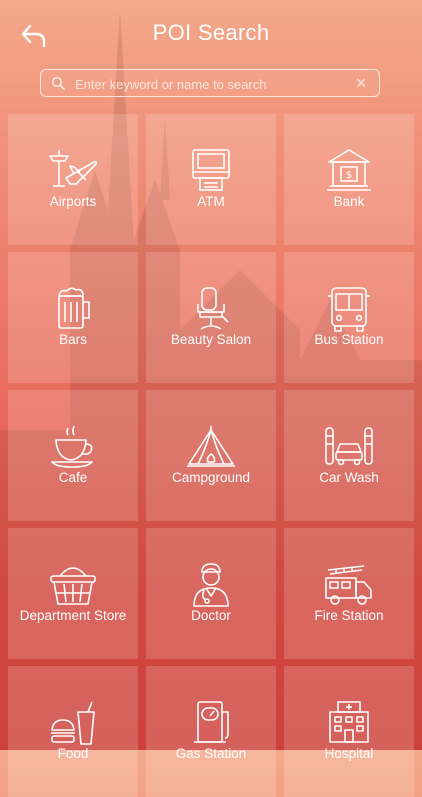 The width and height of the screenshot is (422, 797). What do you see at coordinates (349, 477) in the screenshot?
I see `category-label: Car Wash` at bounding box center [349, 477].